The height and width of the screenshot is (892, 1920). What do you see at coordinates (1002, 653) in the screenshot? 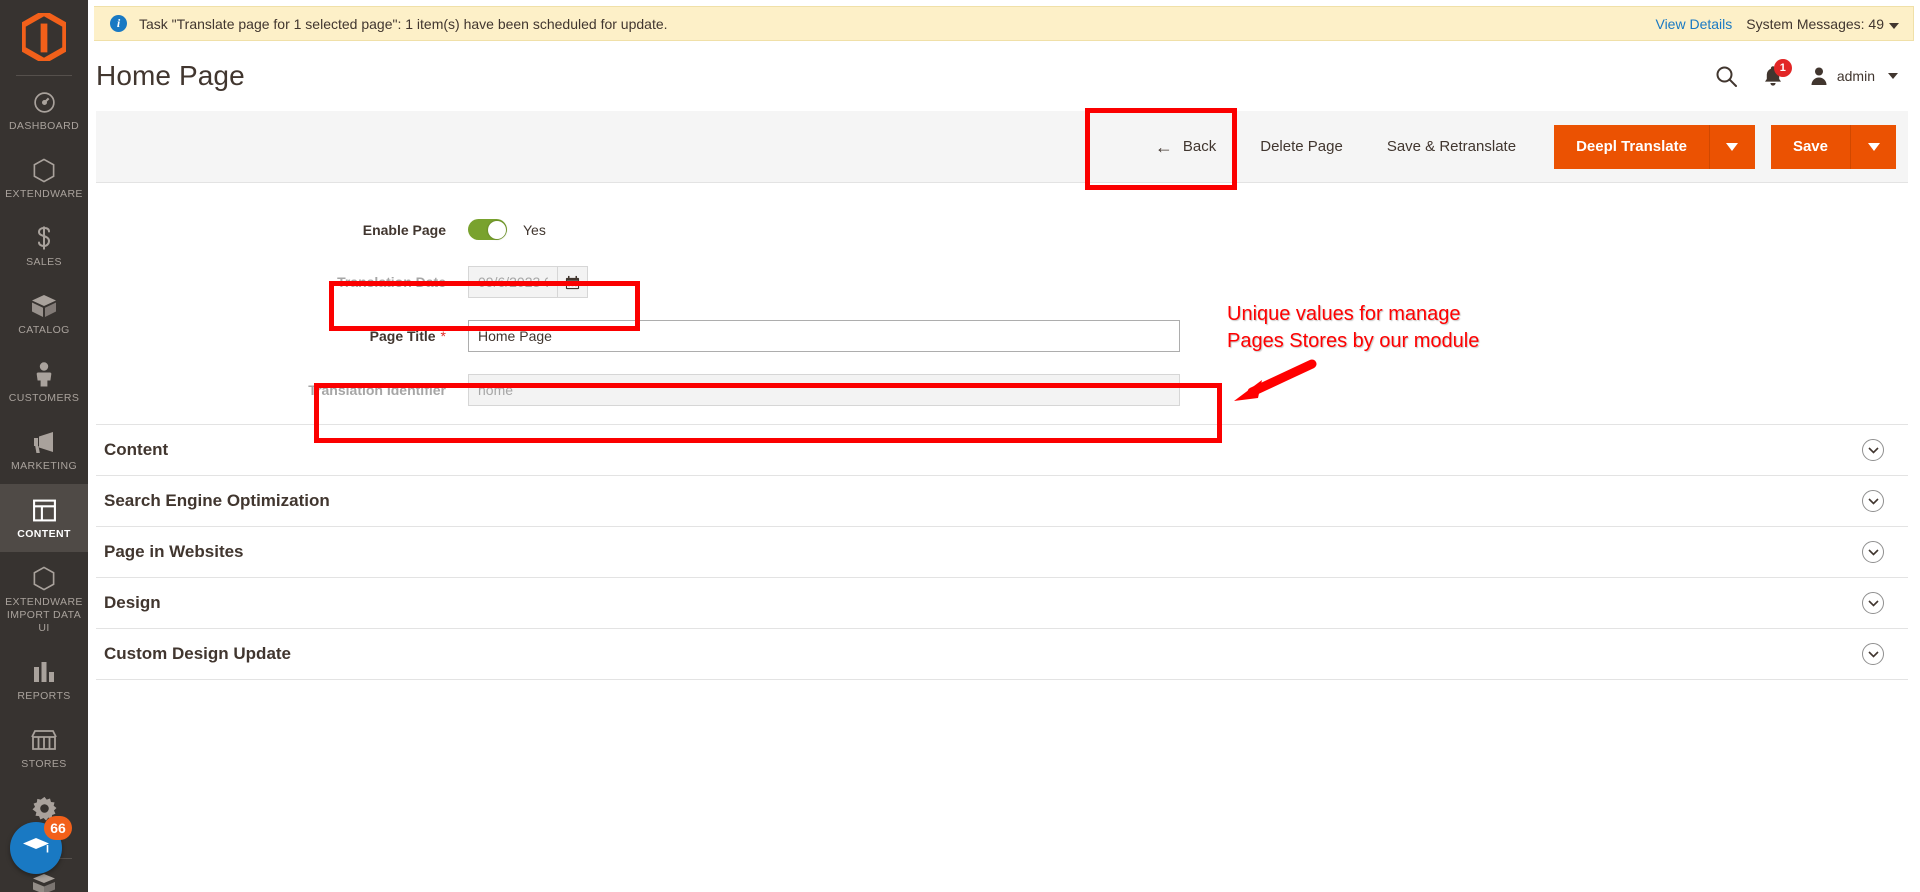
I see `section-custom-design-update: Custom Design Update` at bounding box center [1002, 653].